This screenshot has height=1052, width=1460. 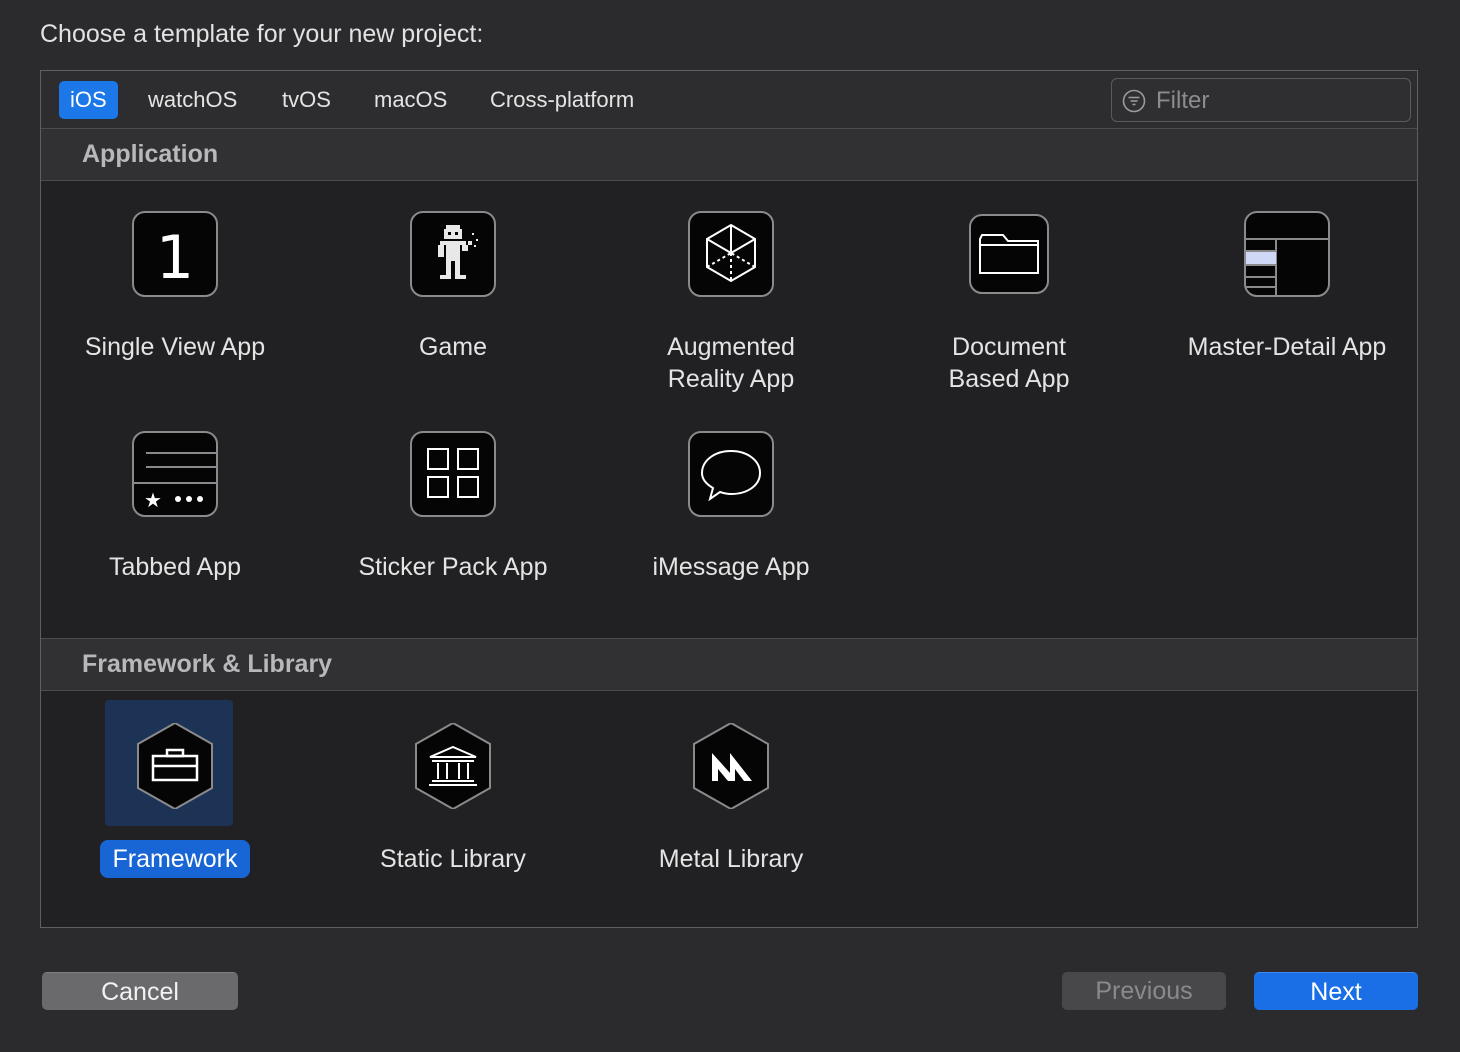 I want to click on tab-cross-platform: Cross-platform, so click(x=562, y=100).